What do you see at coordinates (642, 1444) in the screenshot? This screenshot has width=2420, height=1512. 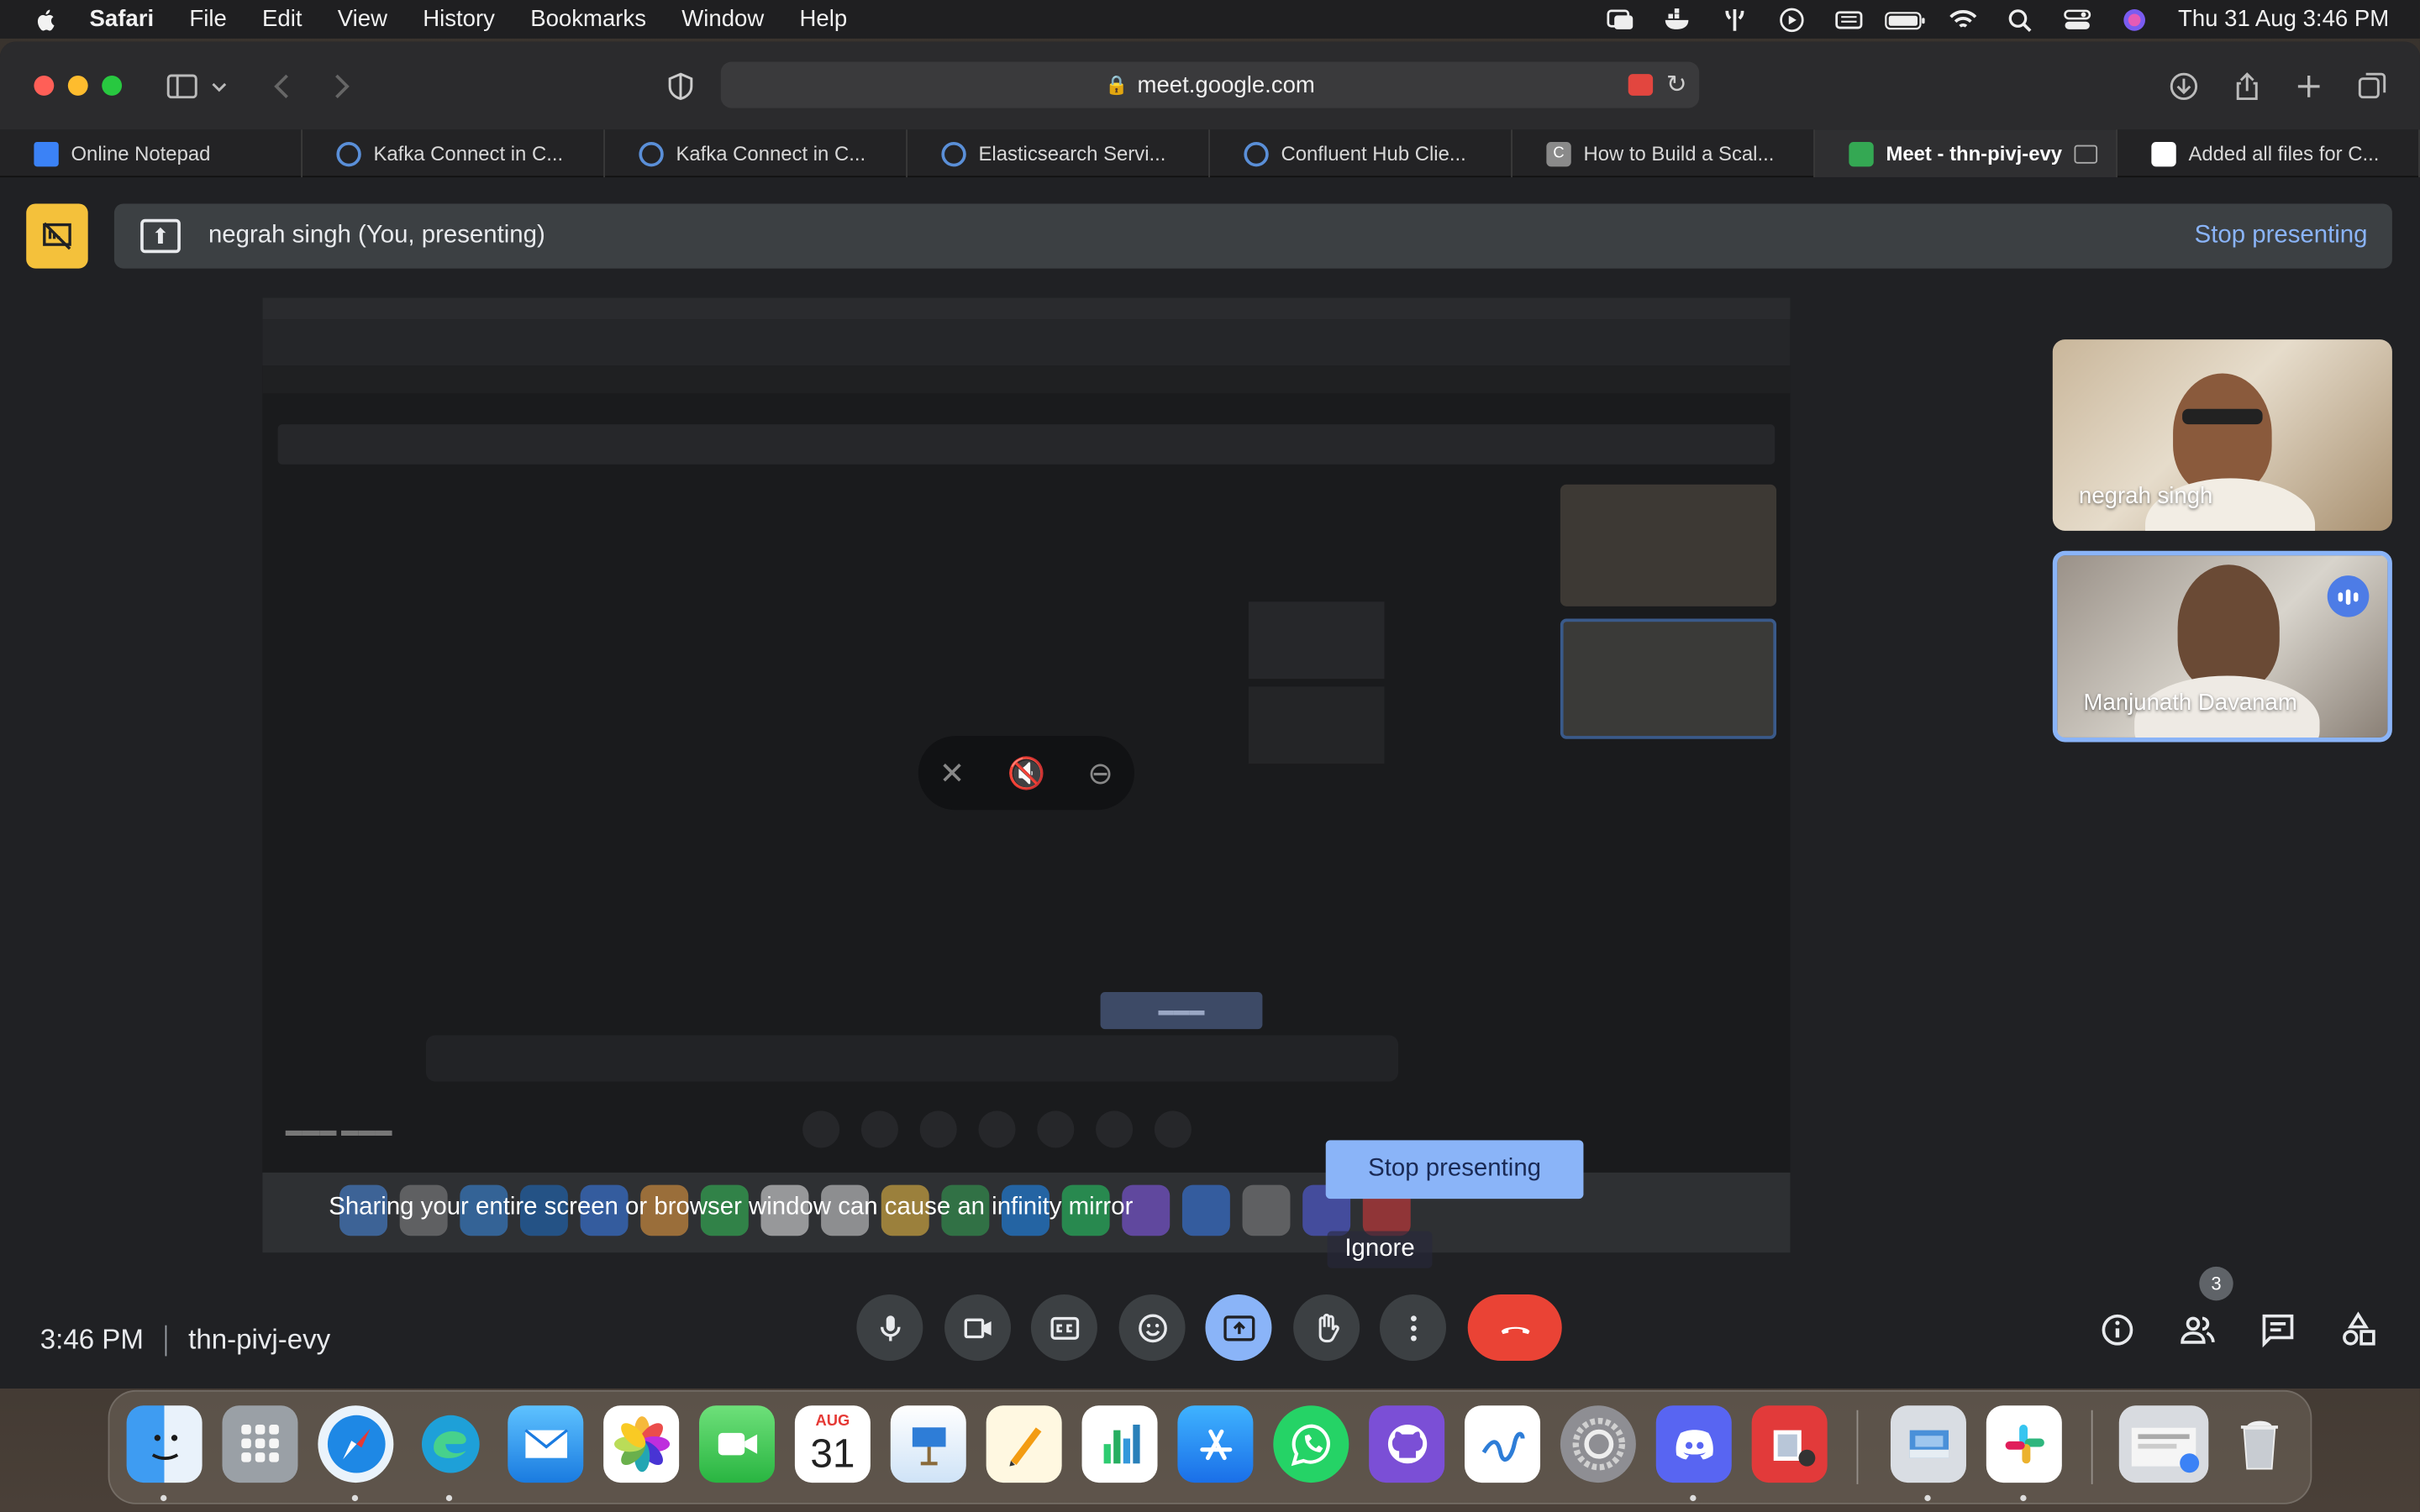 I see `photos-icon` at bounding box center [642, 1444].